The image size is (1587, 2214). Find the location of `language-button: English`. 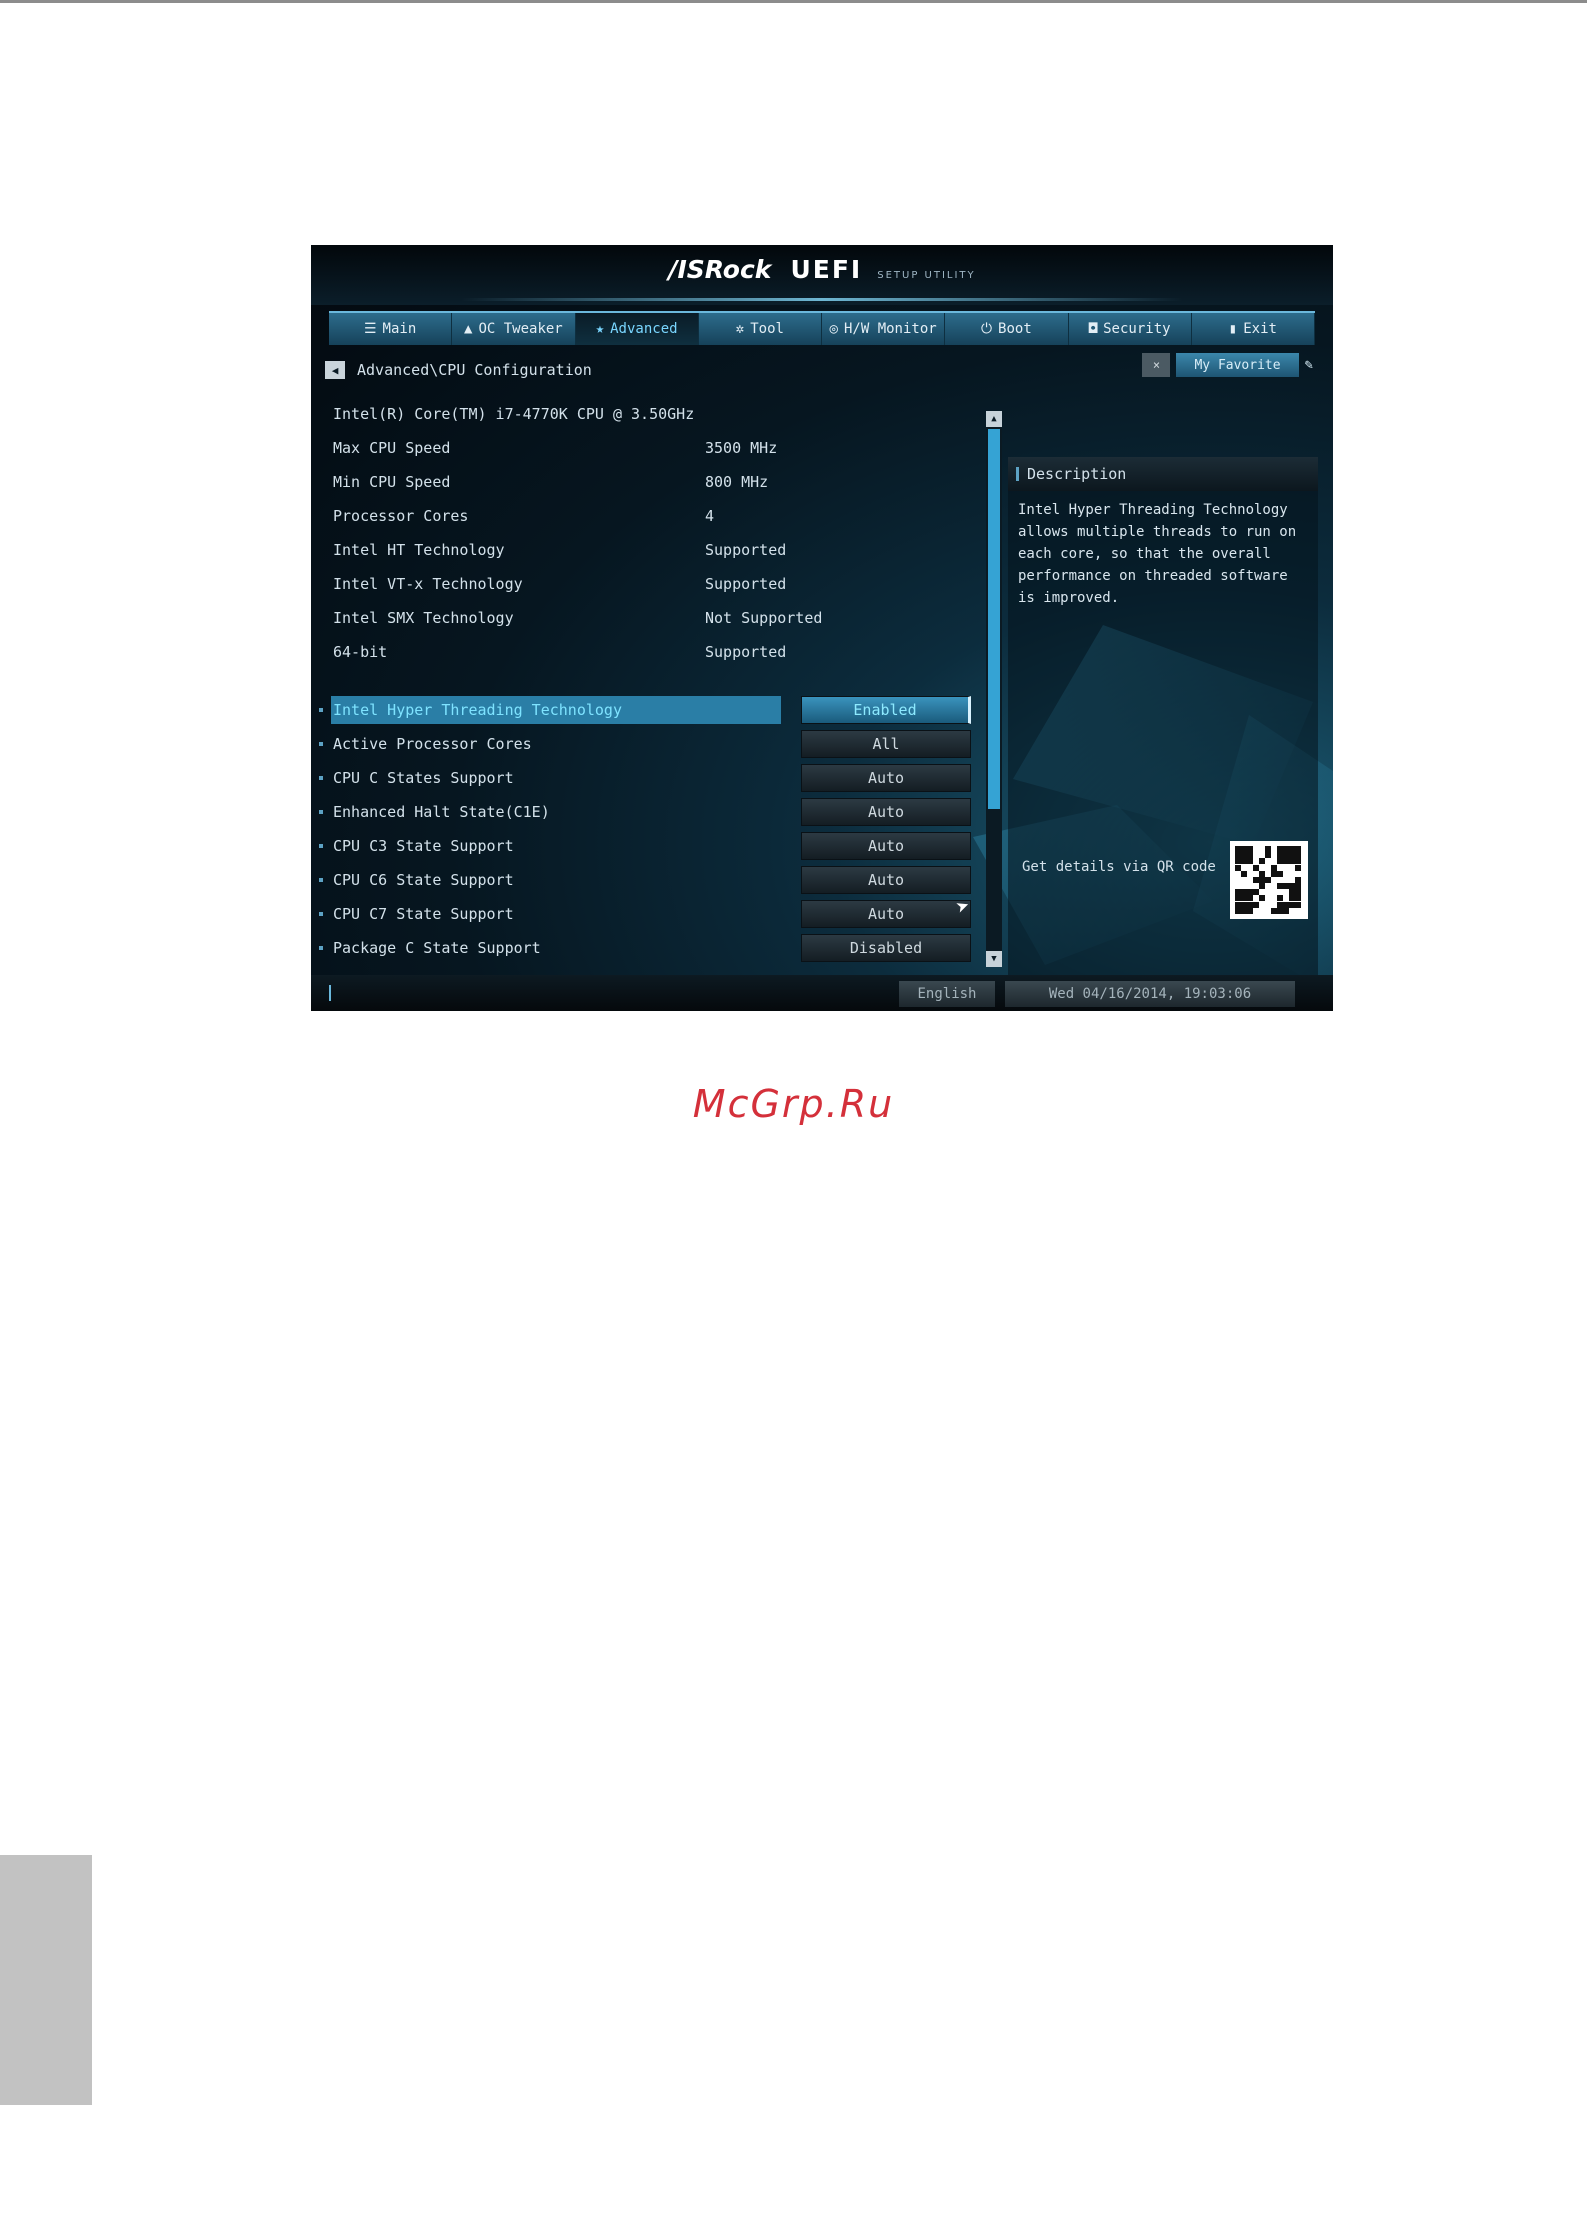

language-button: English is located at coordinates (947, 994).